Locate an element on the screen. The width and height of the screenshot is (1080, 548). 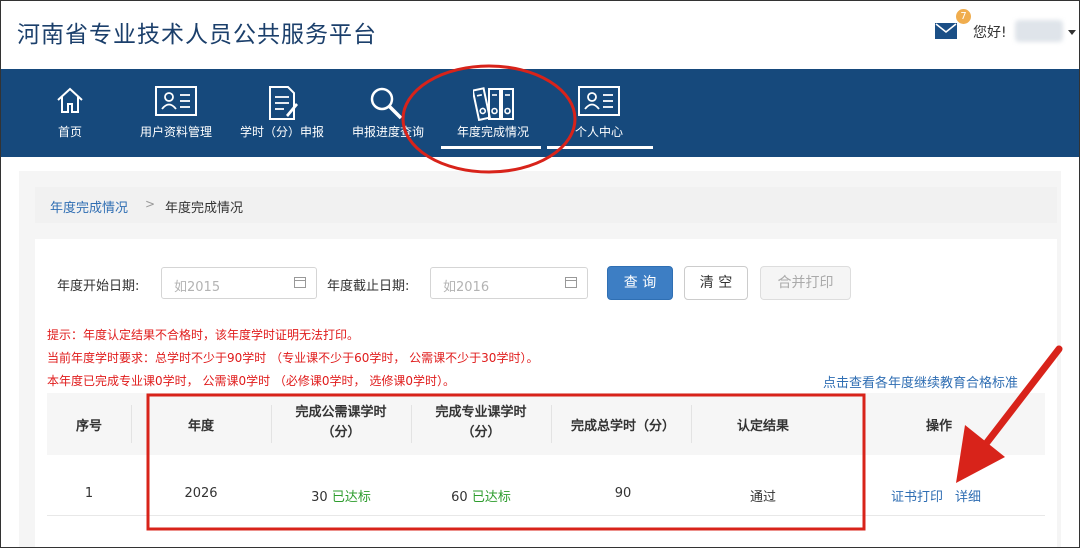
nav-label: 个人中心 is located at coordinates (598, 132).